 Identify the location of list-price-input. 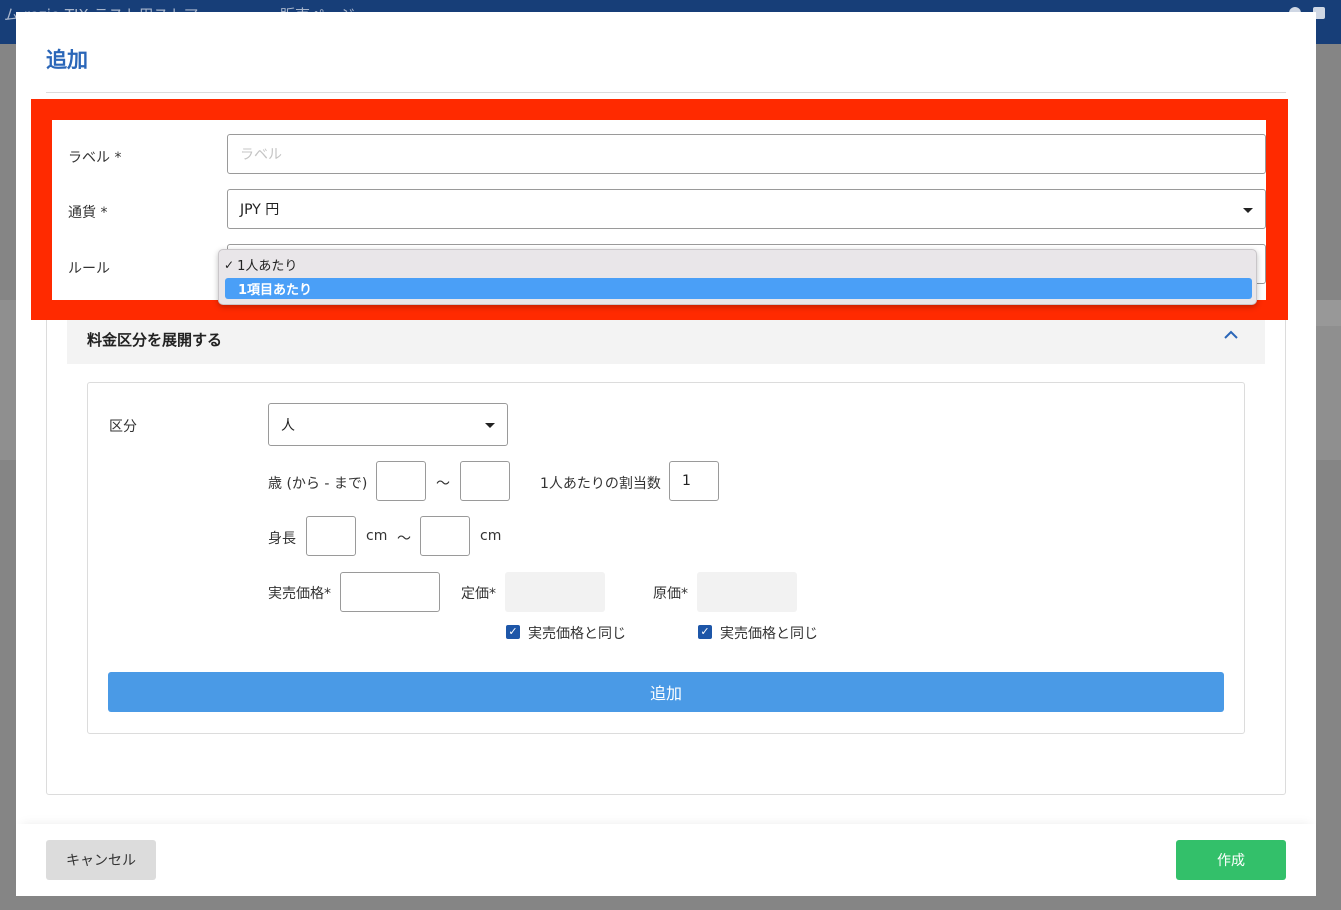
(555, 592).